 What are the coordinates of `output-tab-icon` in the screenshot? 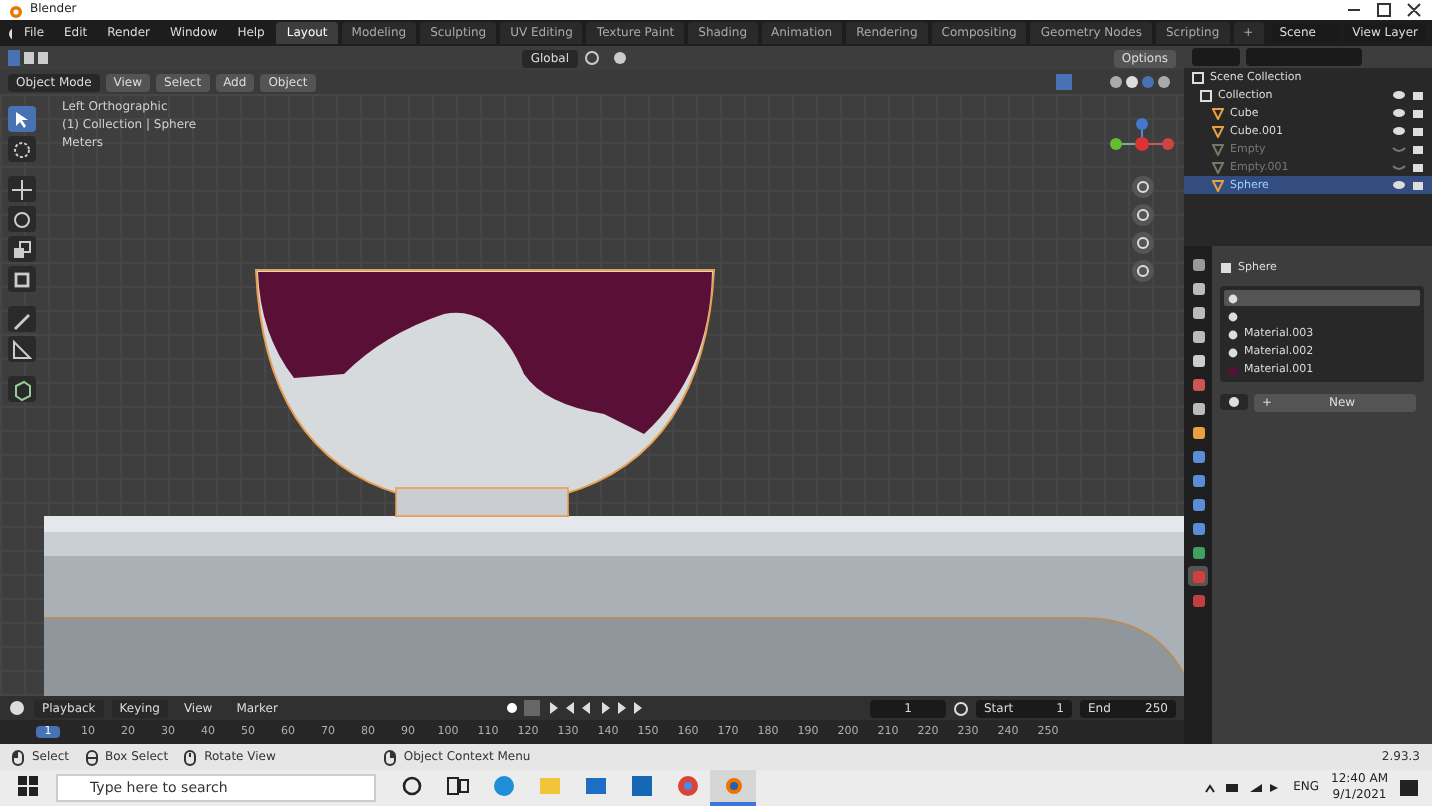 It's located at (1198, 312).